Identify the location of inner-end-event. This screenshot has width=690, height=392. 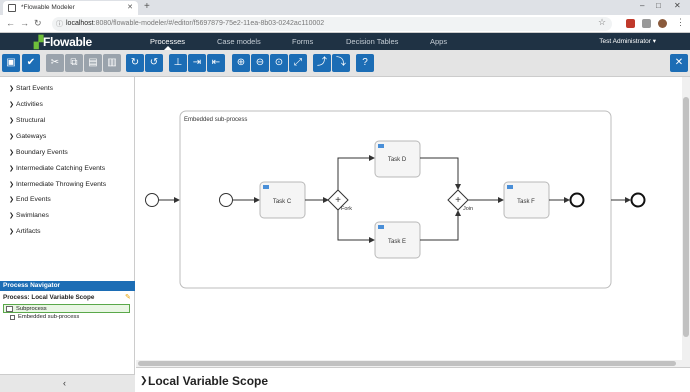
(577, 200).